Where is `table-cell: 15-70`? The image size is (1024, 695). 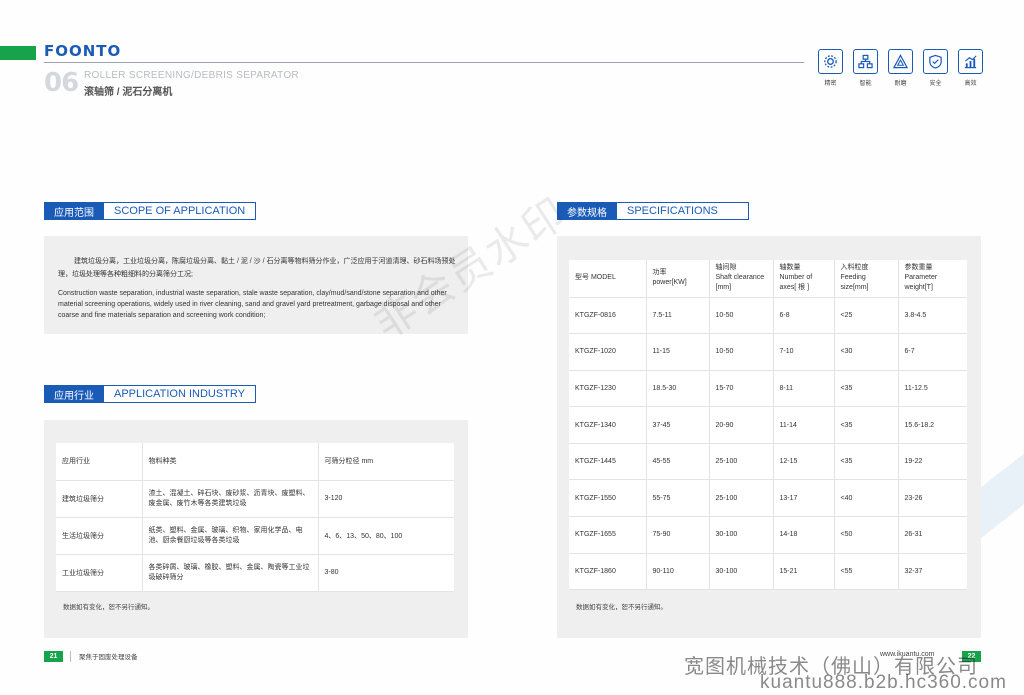
table-cell: 15-70 is located at coordinates (741, 389).